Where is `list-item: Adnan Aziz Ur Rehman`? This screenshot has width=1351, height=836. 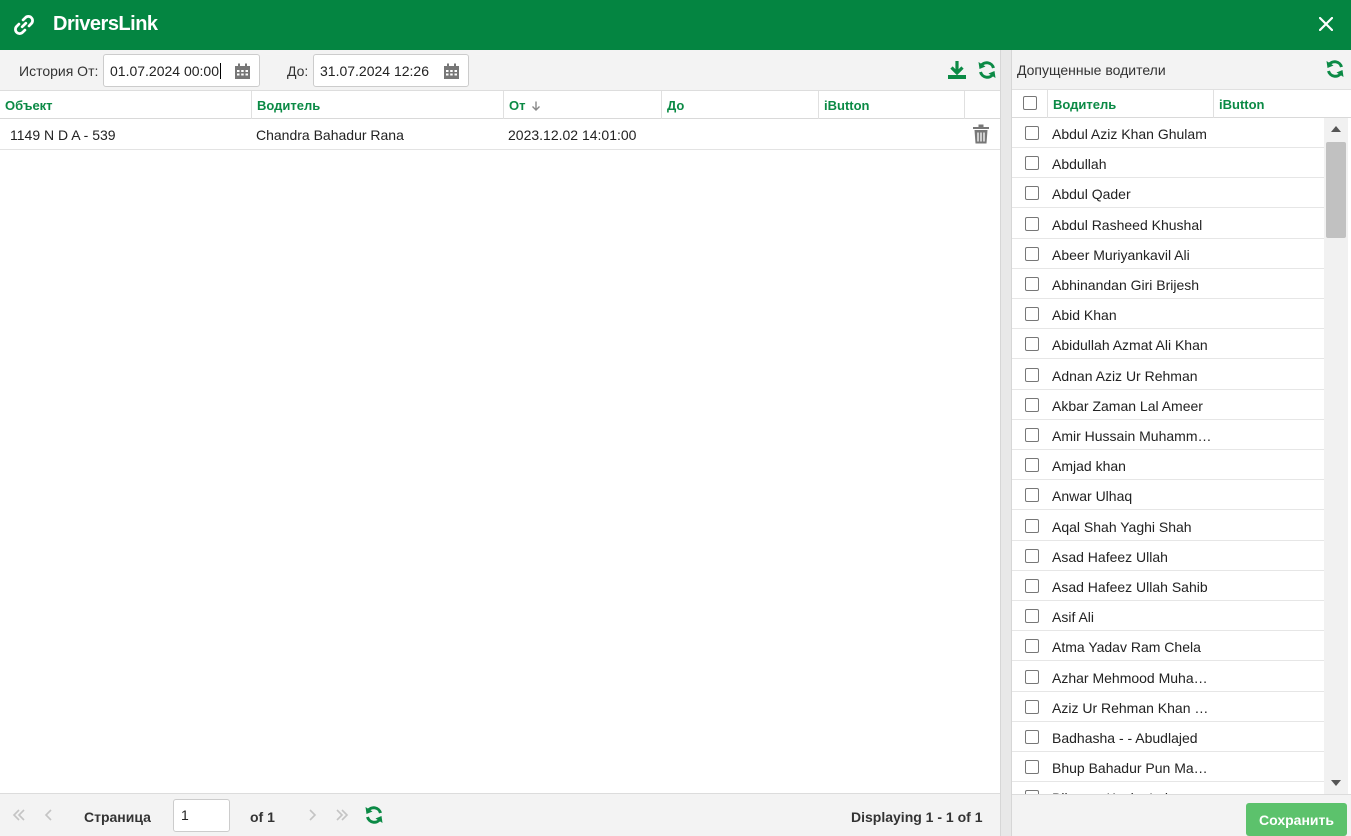 list-item: Adnan Aziz Ur Rehman is located at coordinates (1168, 375).